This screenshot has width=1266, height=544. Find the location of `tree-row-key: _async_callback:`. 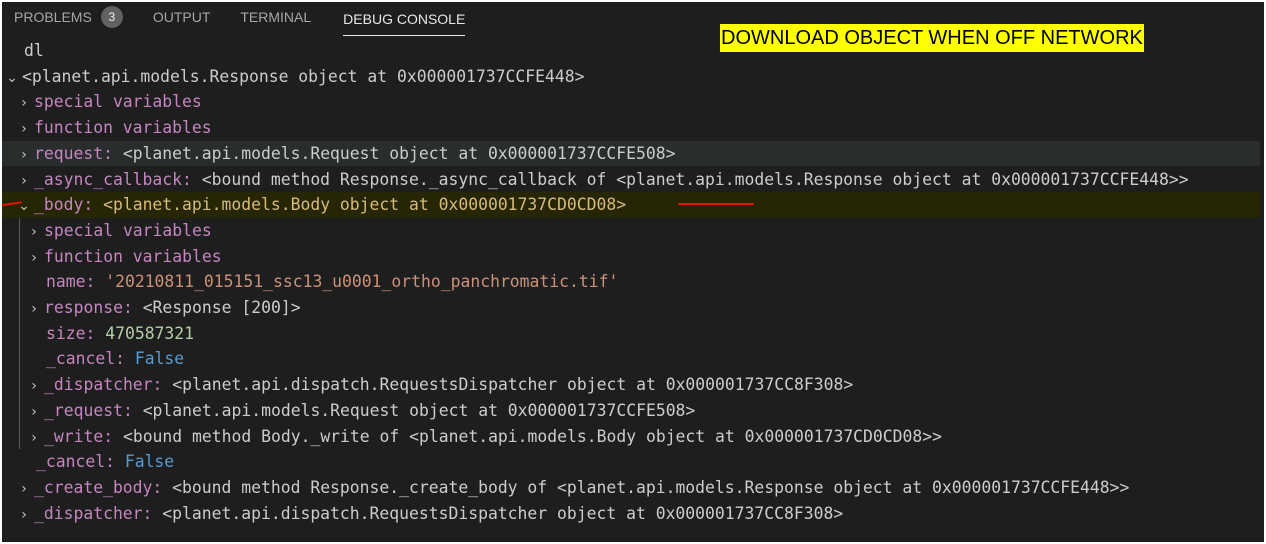

tree-row-key: _async_callback: is located at coordinates (113, 179).